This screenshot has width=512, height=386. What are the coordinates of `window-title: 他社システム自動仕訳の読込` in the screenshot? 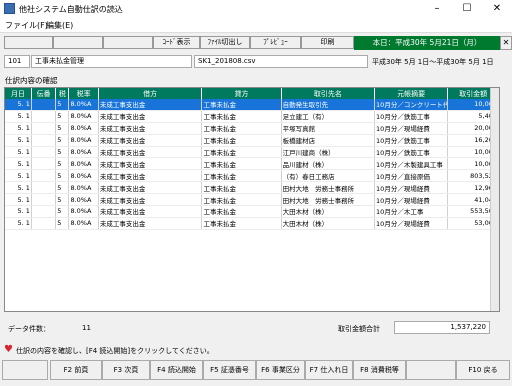 It's located at (71, 9).